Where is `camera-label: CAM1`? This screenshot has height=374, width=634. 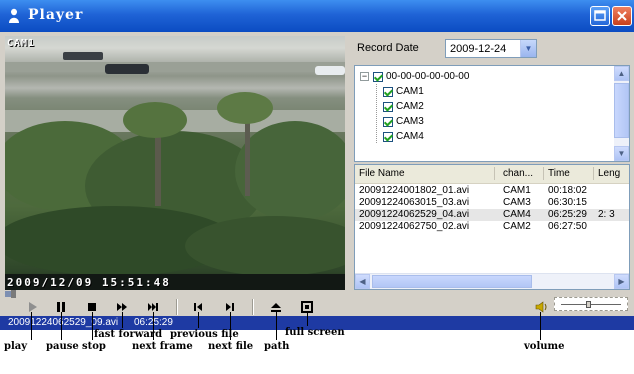 camera-label: CAM1 is located at coordinates (21, 43).